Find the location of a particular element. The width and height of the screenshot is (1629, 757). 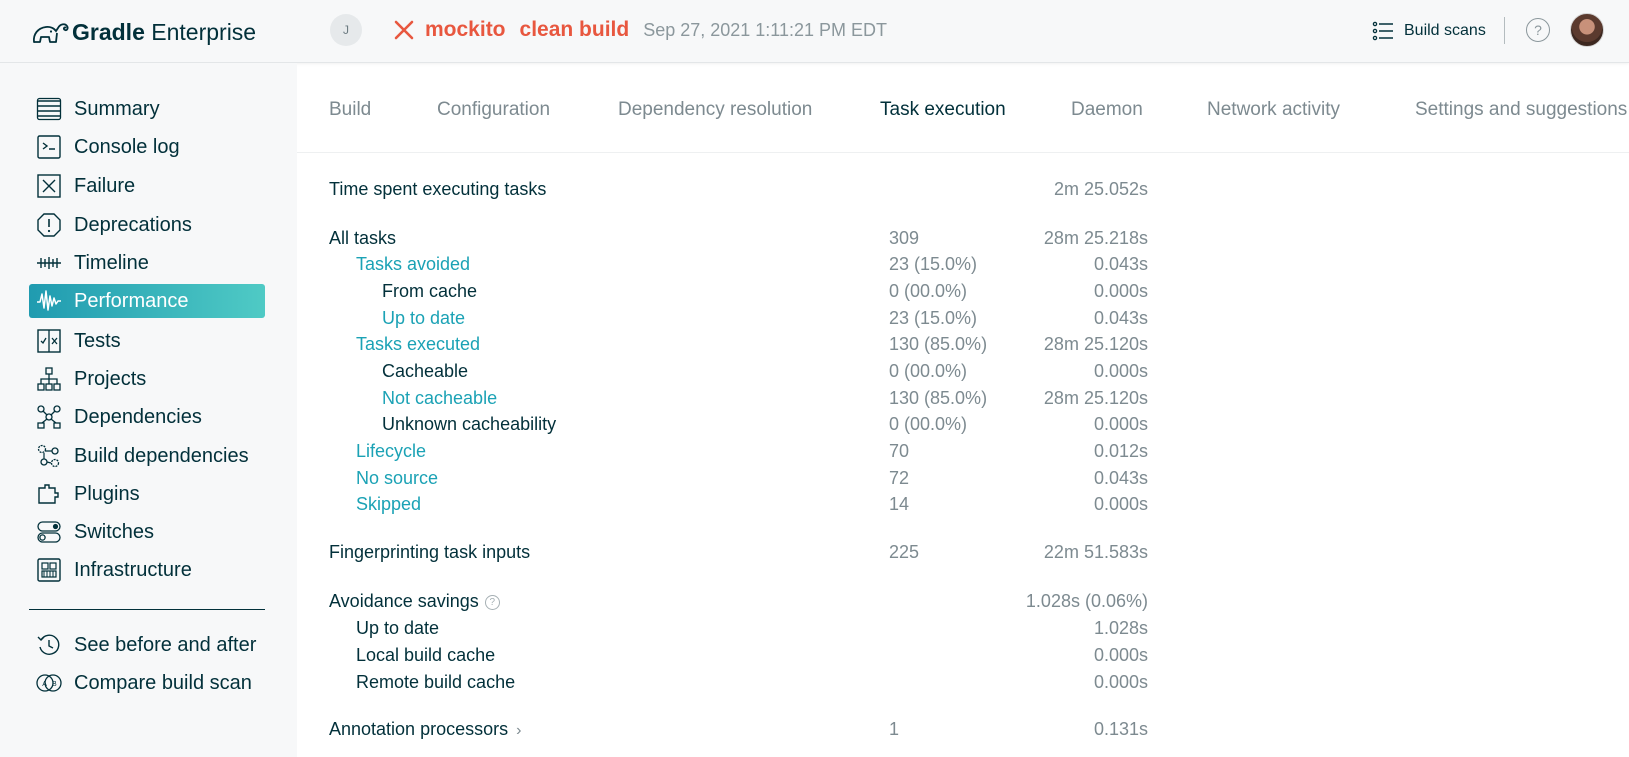

annotation-processors-toggle: Annotation processors › is located at coordinates (425, 729).